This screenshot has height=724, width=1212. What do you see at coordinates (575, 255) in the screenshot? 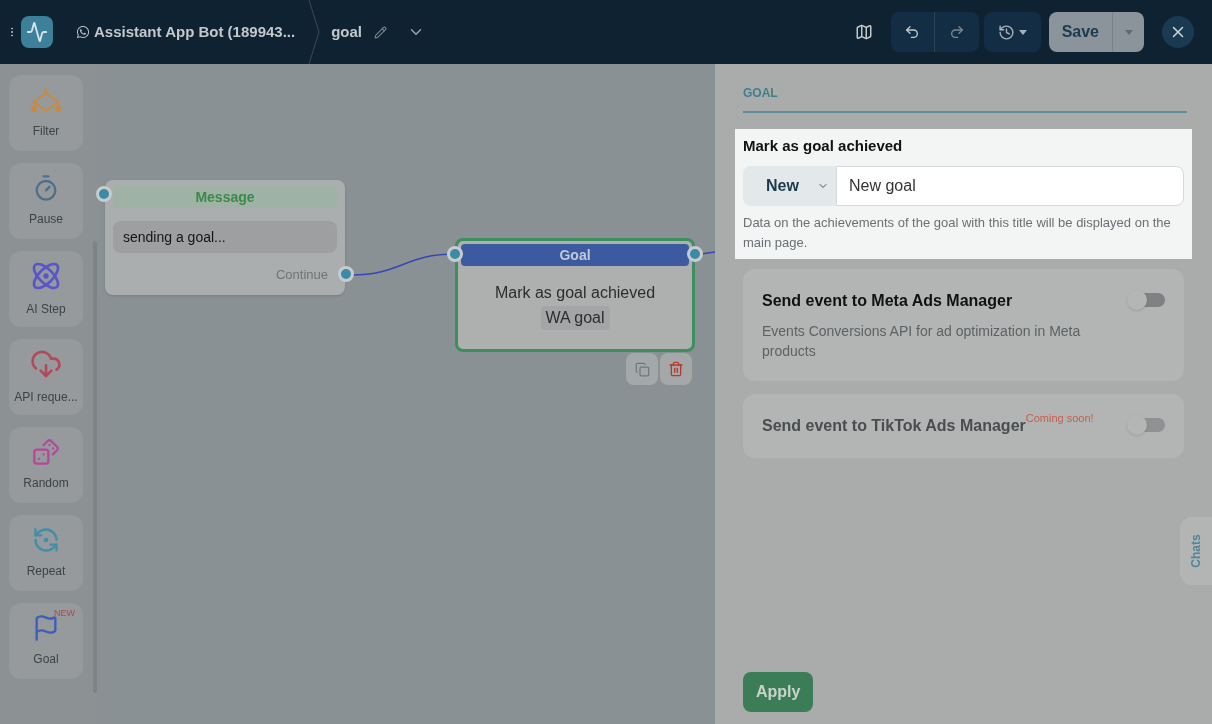
I see `node-title: Goal` at bounding box center [575, 255].